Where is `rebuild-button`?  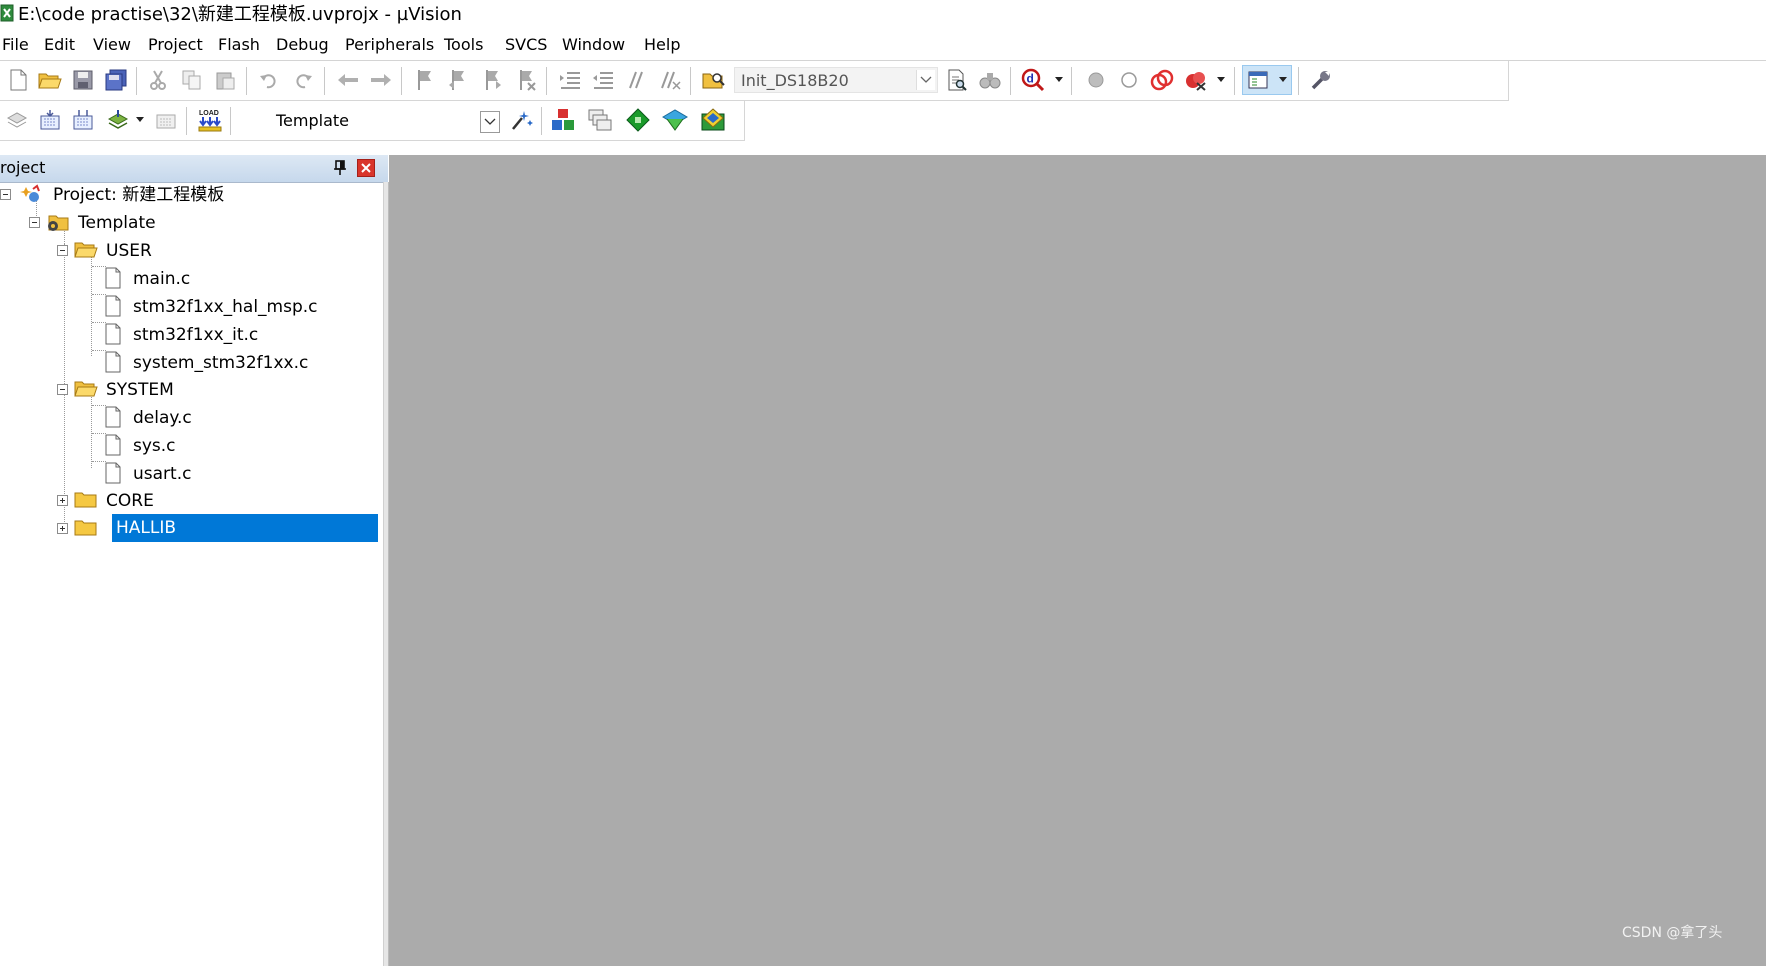
rebuild-button is located at coordinates (83, 120).